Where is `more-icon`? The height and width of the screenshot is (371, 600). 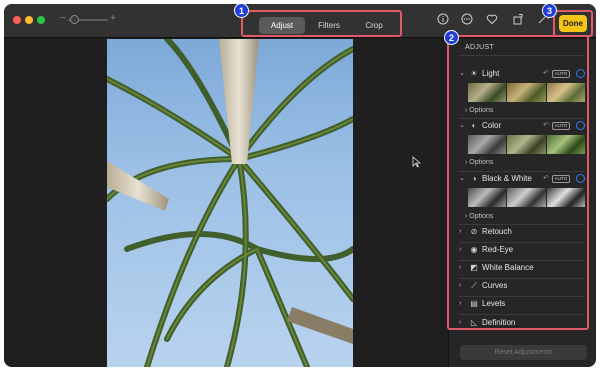 more-icon is located at coordinates (467, 20).